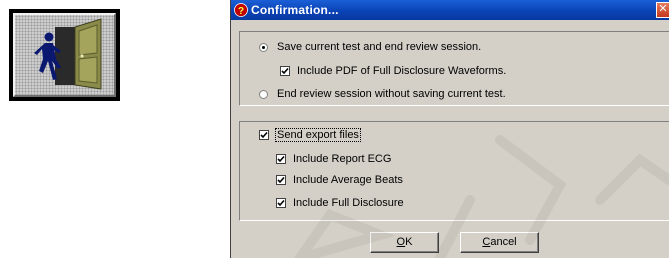 The height and width of the screenshot is (258, 669). I want to click on checkbox-full-disclosure-label: Include Full Disclosure, so click(348, 203).